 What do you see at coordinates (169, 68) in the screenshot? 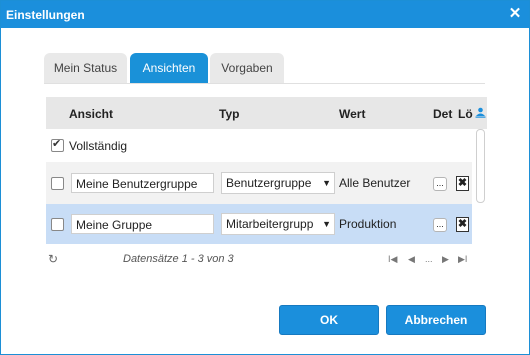
I see `tab-ansichten: Ansichten` at bounding box center [169, 68].